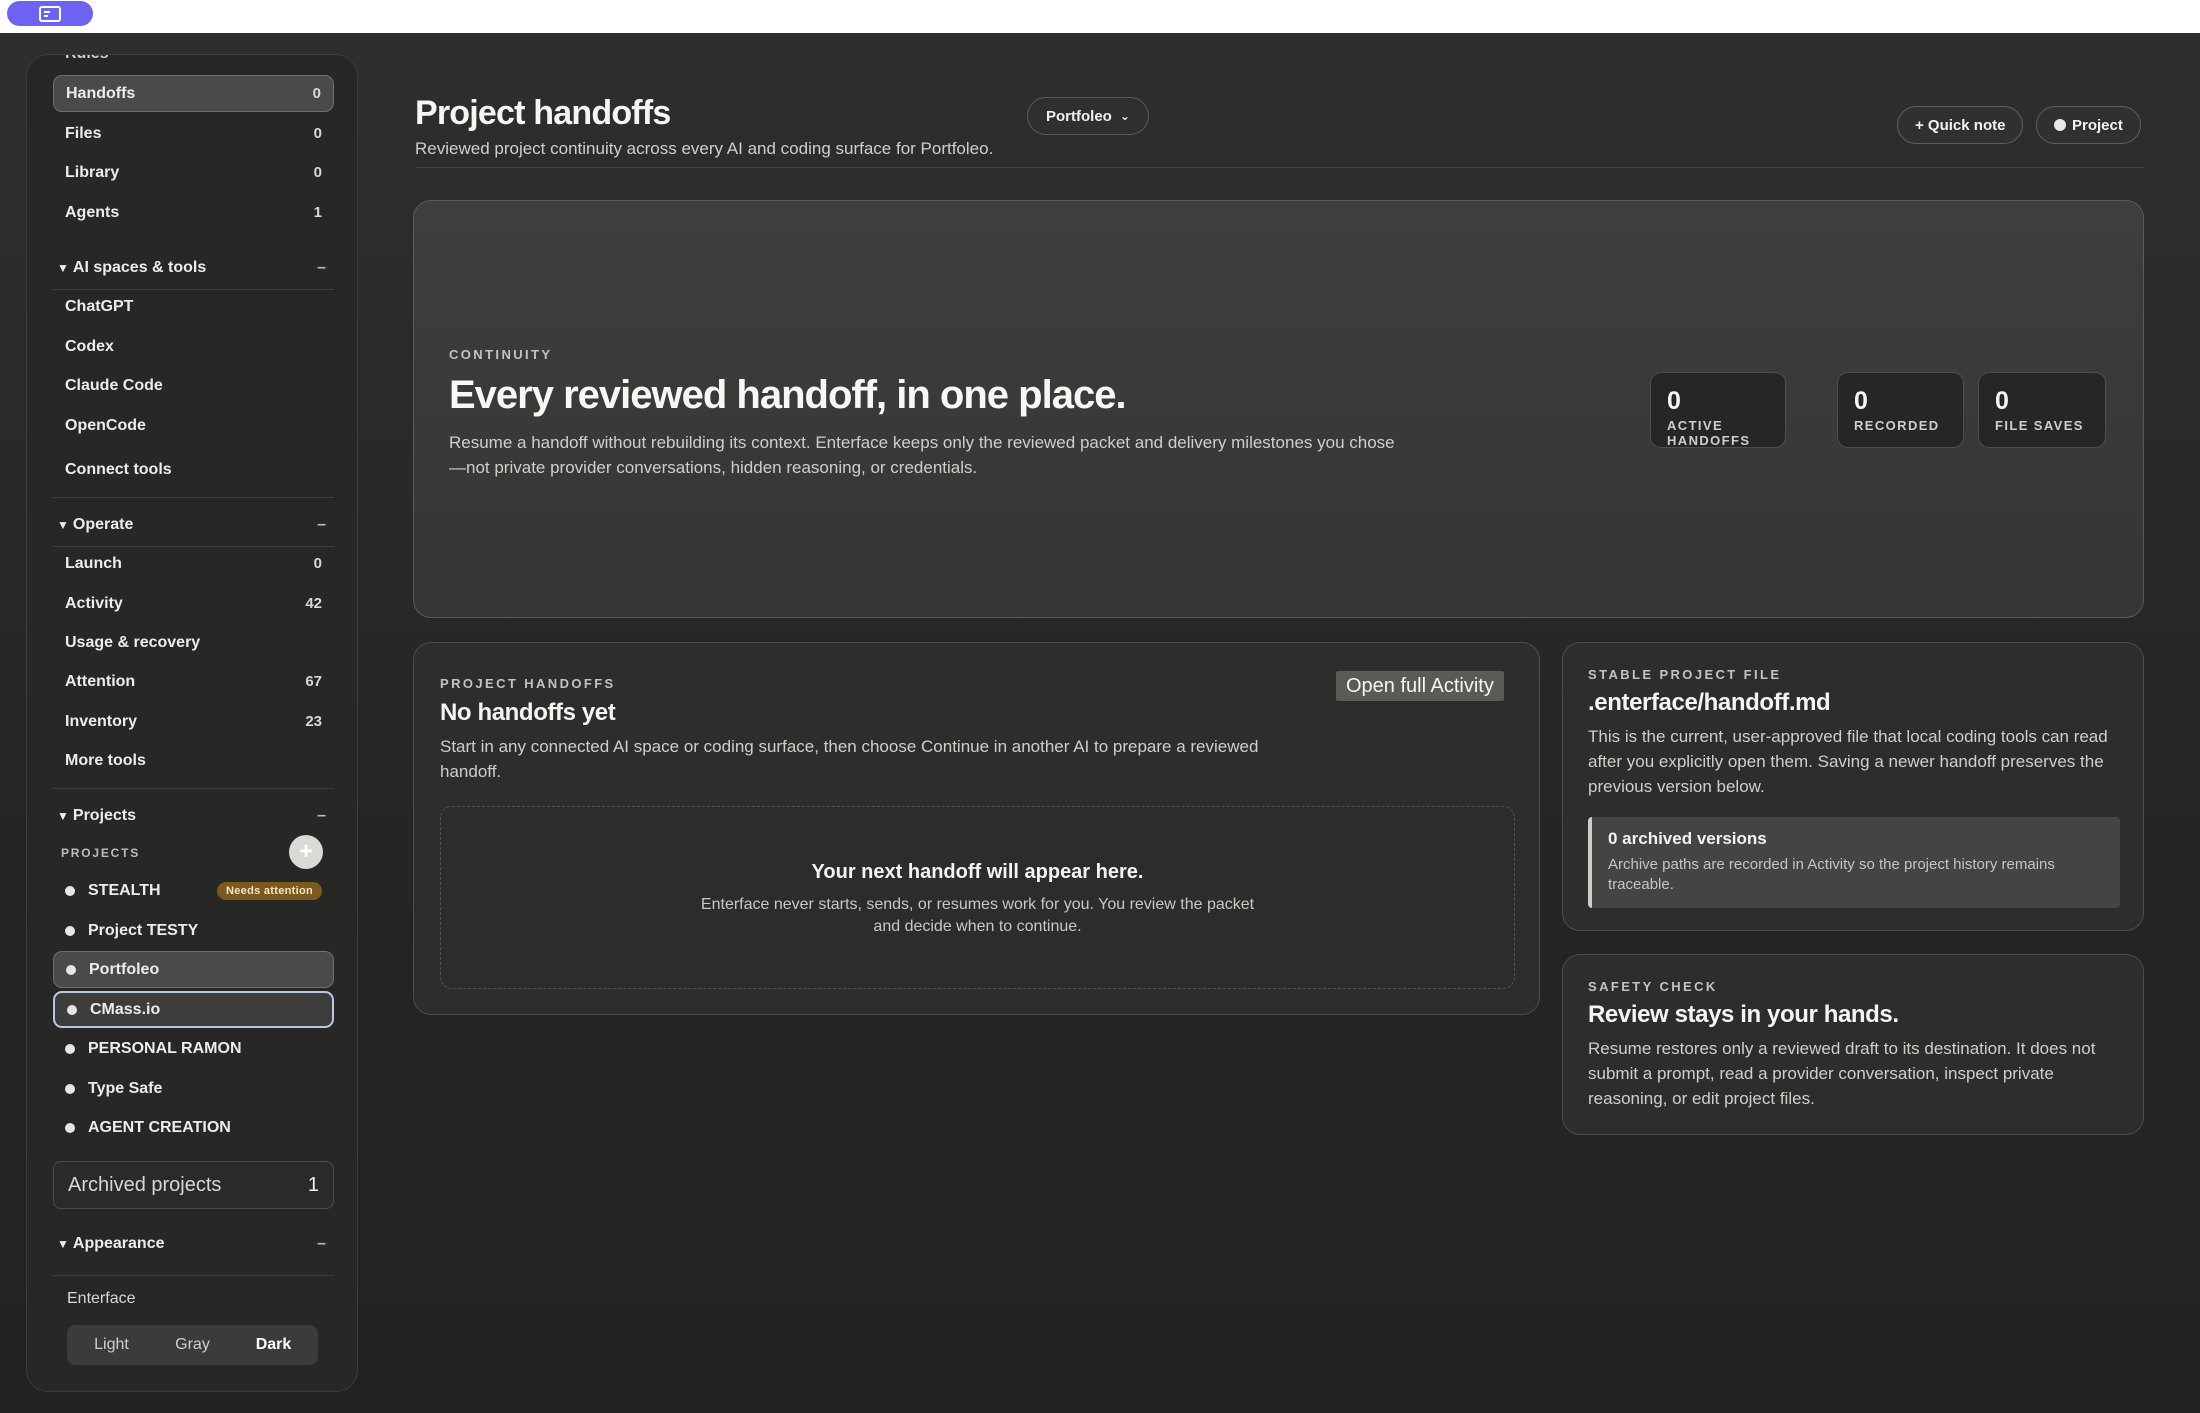 The width and height of the screenshot is (2200, 1413). What do you see at coordinates (145, 1184) in the screenshot?
I see `archived-label: Archived projects` at bounding box center [145, 1184].